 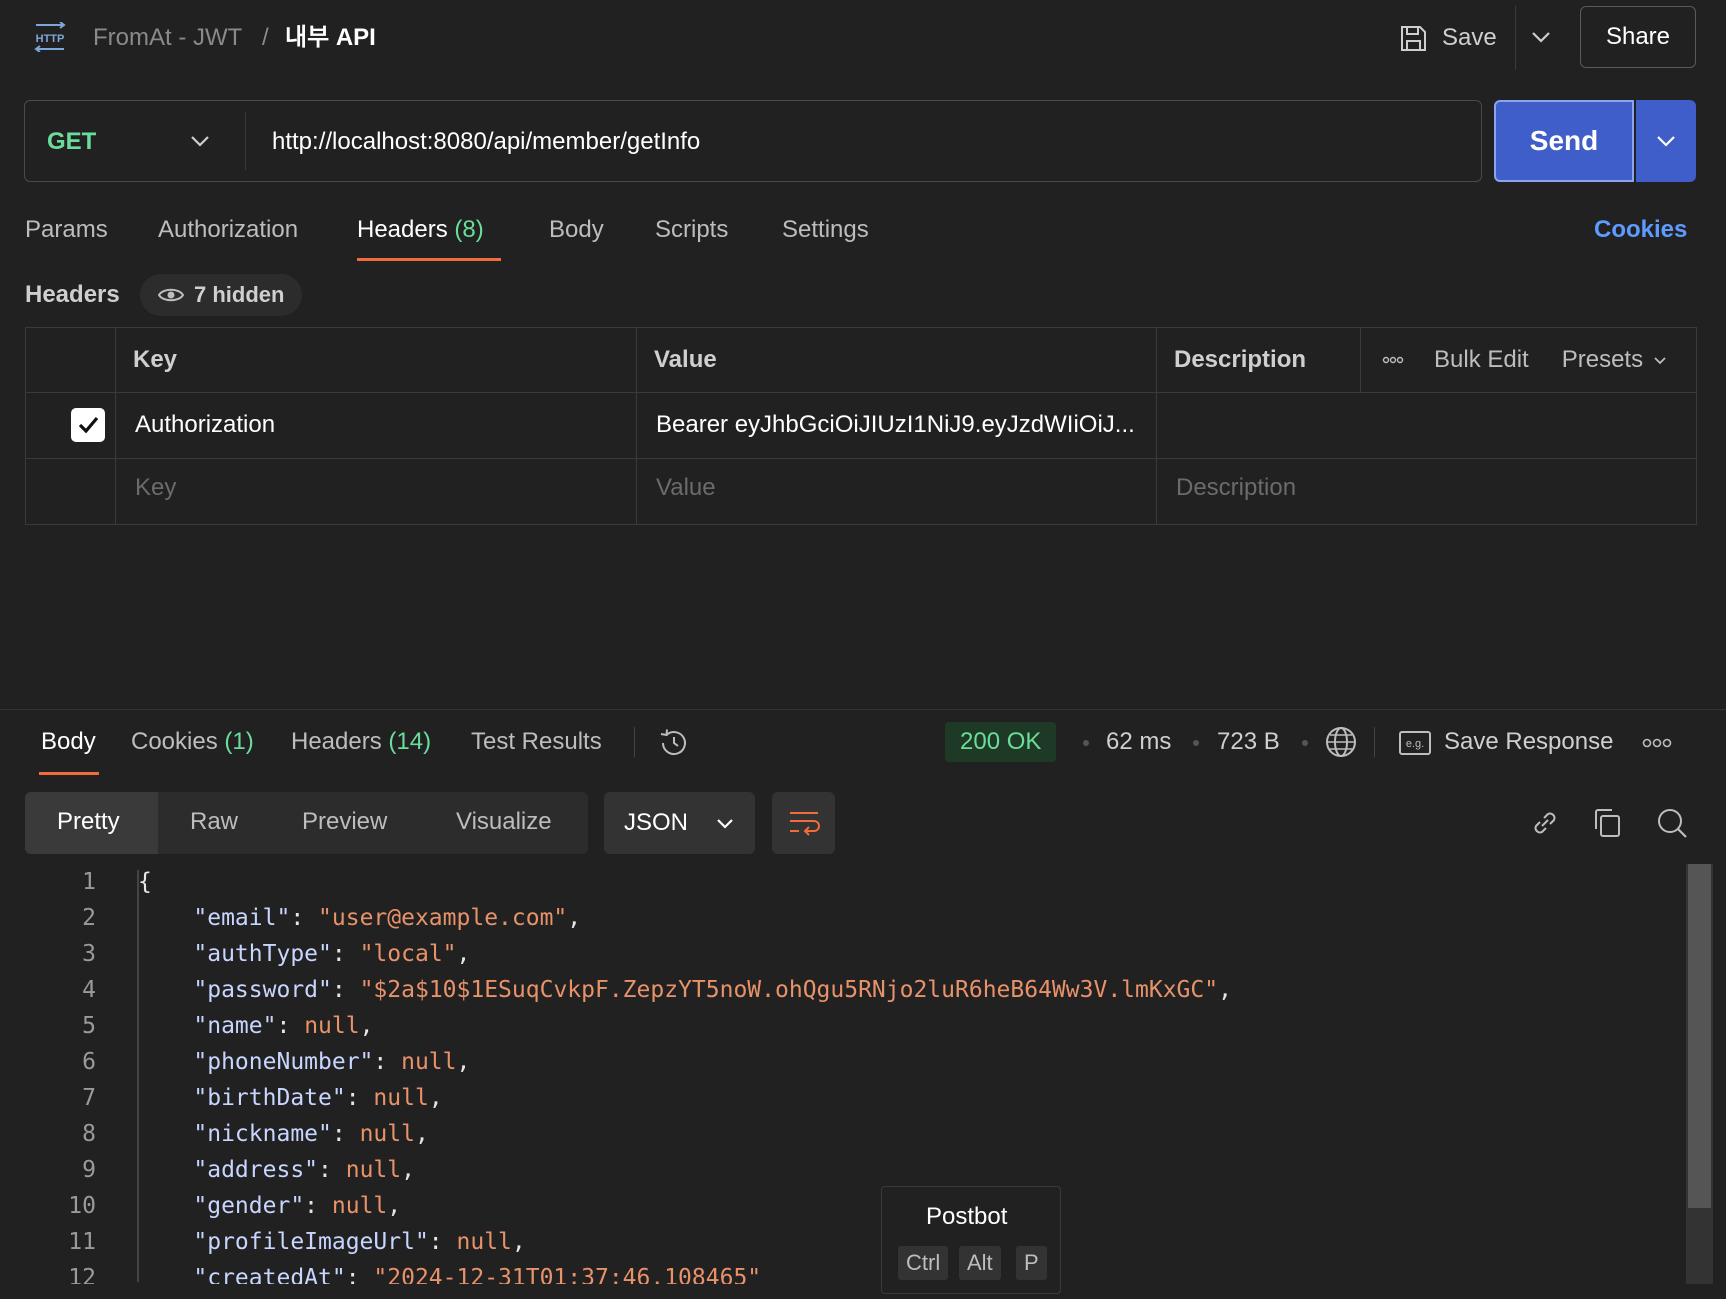 I want to click on tab-body: Body, so click(x=576, y=230).